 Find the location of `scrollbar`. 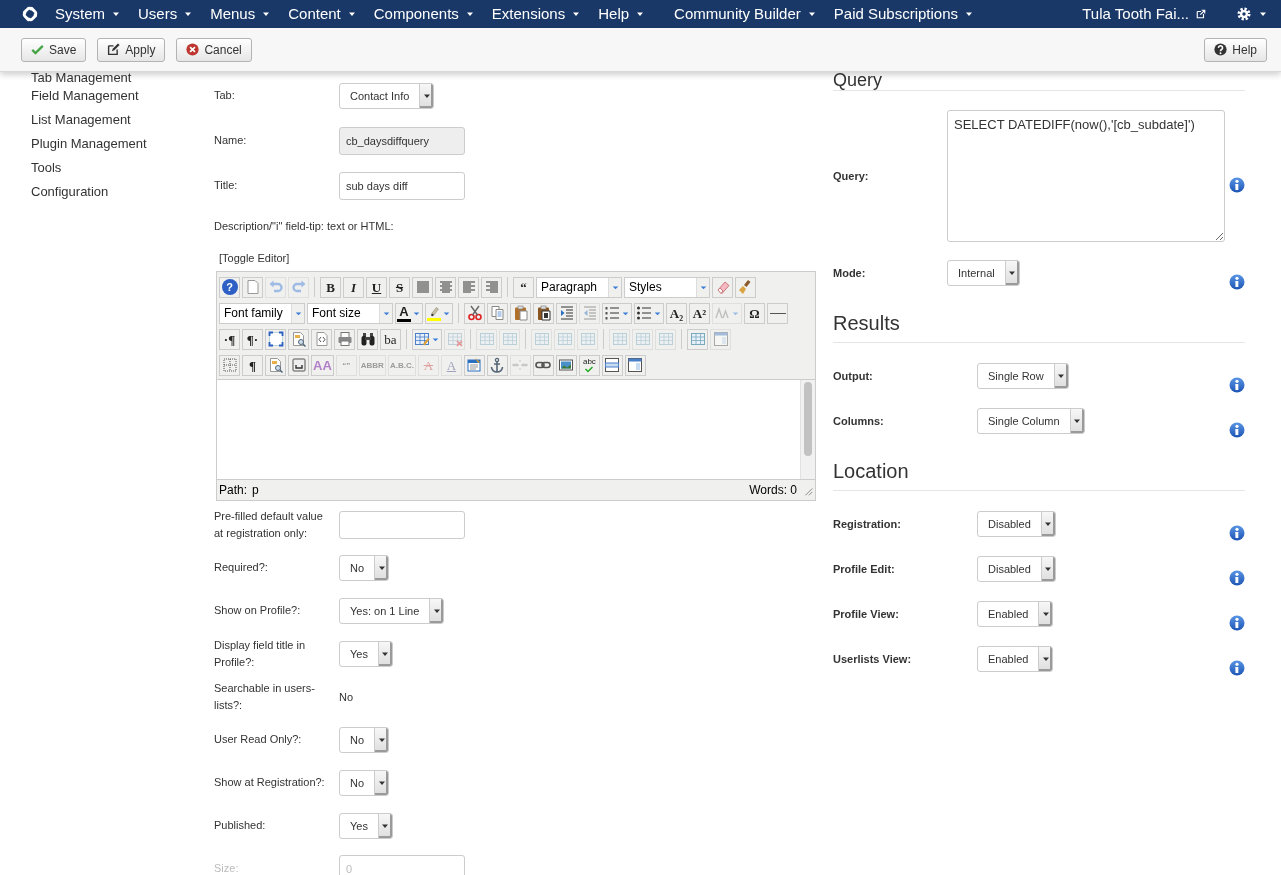

scrollbar is located at coordinates (807, 429).